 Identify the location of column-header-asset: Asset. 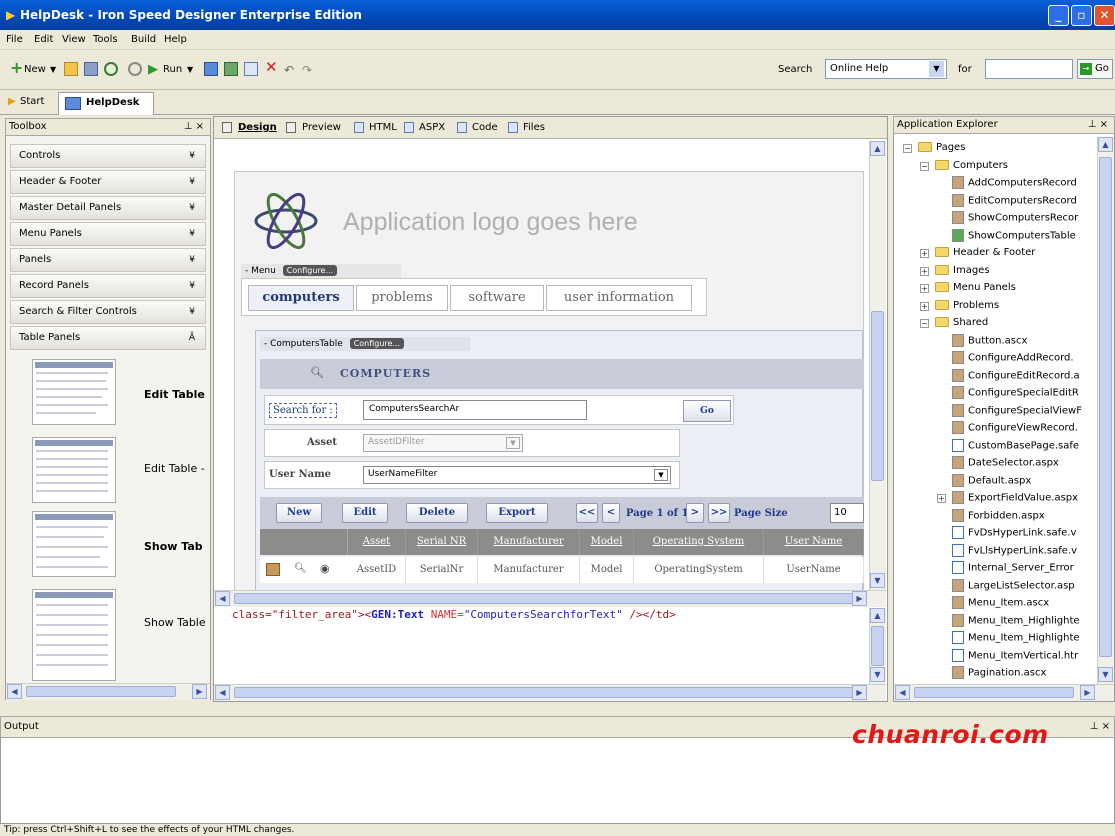
(377, 542).